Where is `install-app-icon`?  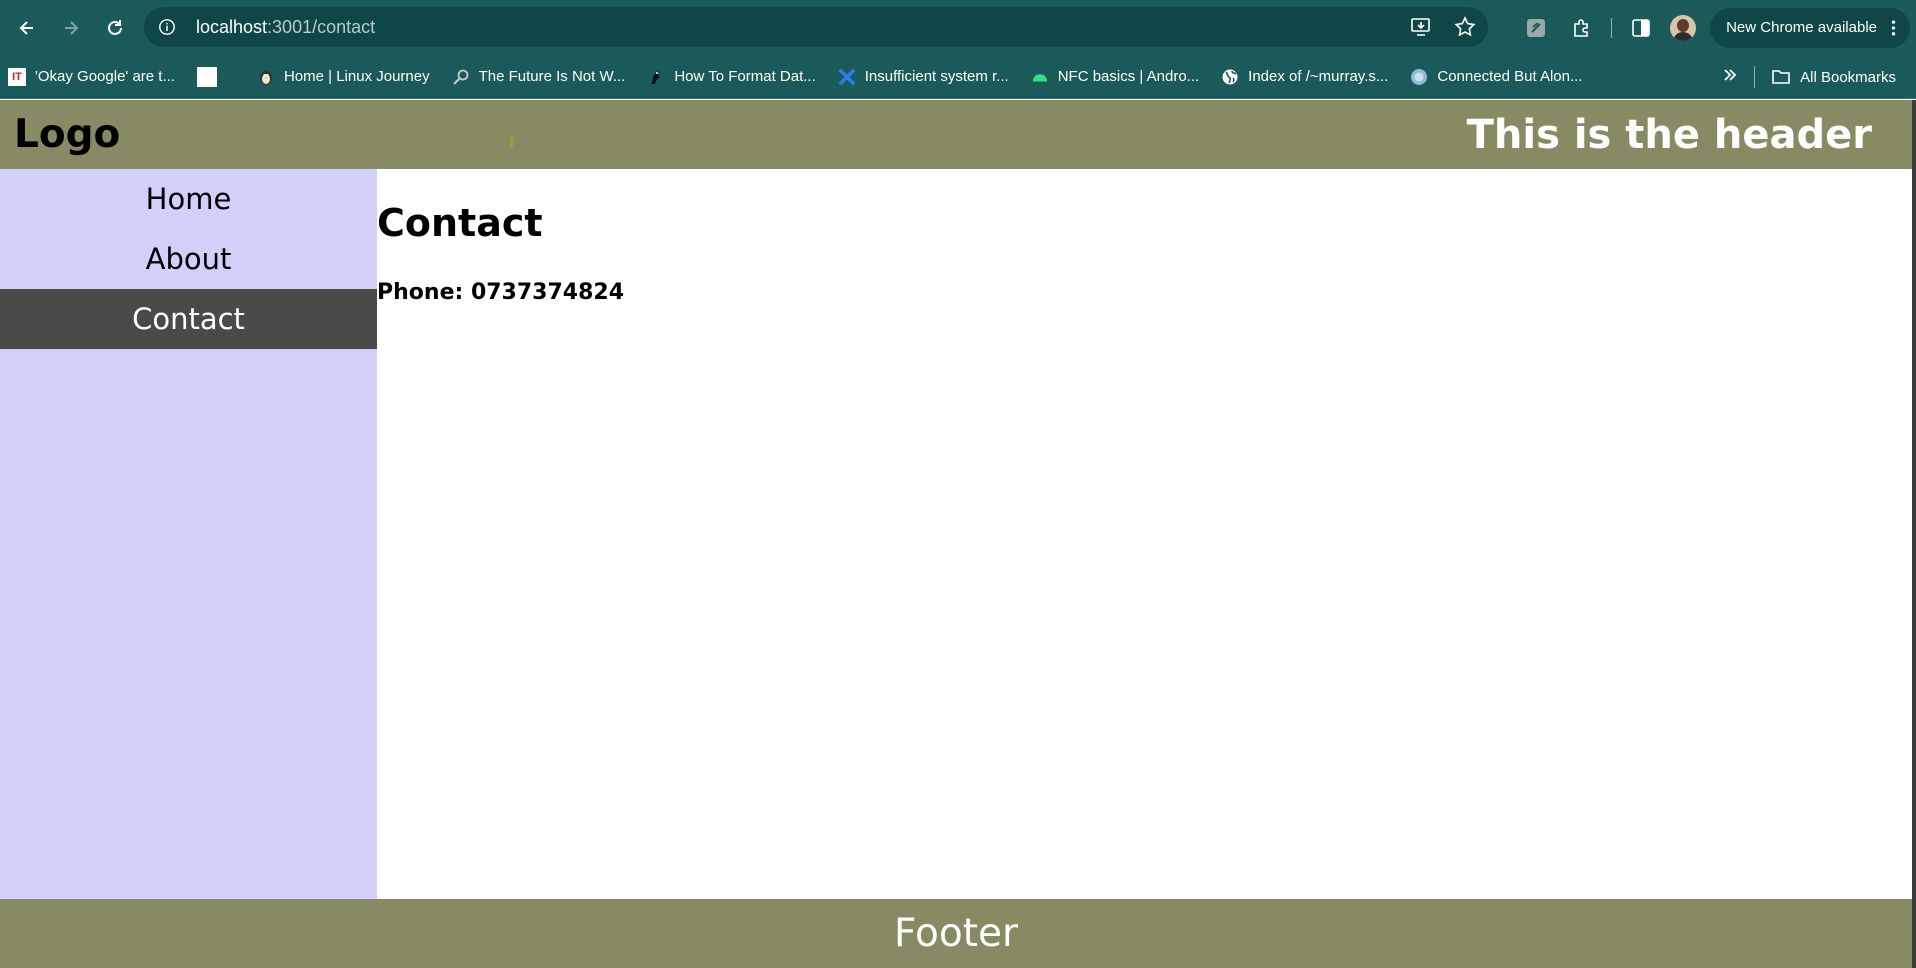 install-app-icon is located at coordinates (1421, 27).